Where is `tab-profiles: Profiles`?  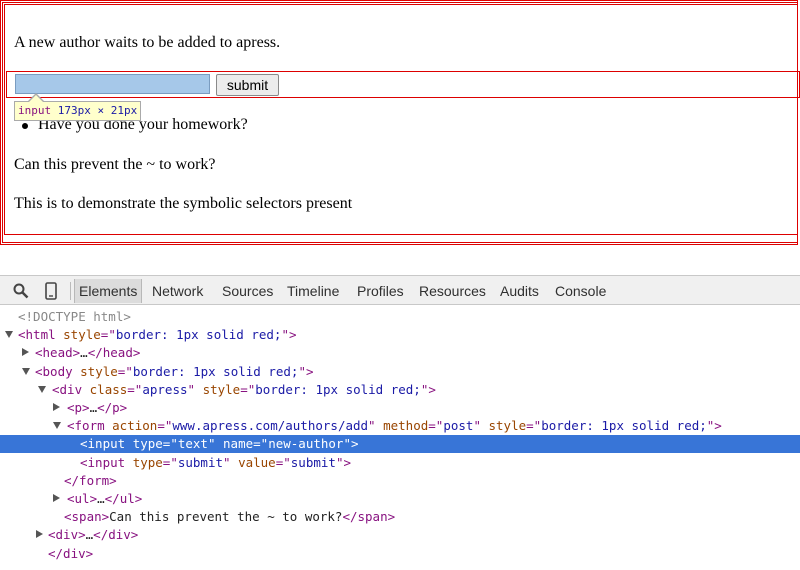 tab-profiles: Profiles is located at coordinates (380, 291).